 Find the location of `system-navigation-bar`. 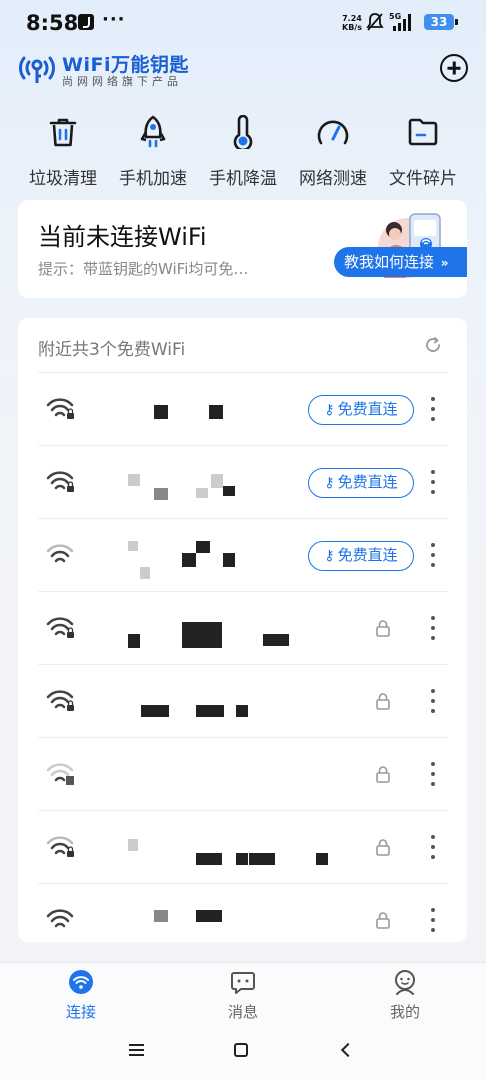

system-navigation-bar is located at coordinates (243, 1052).